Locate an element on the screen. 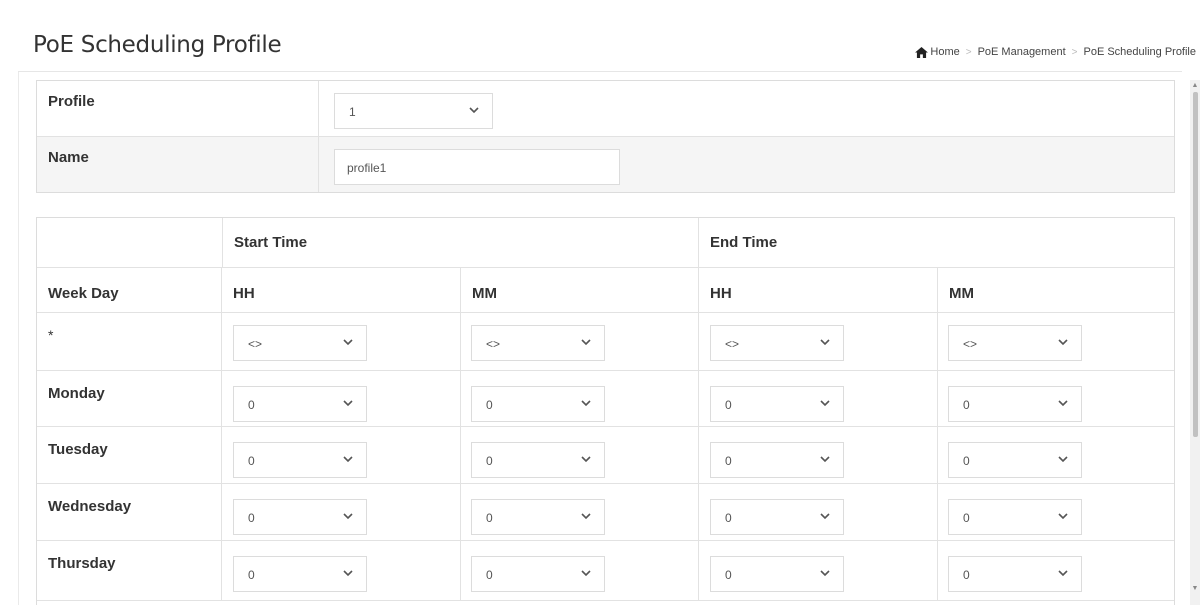 This screenshot has height=605, width=1200. start-mm-select: <> is located at coordinates (538, 343).